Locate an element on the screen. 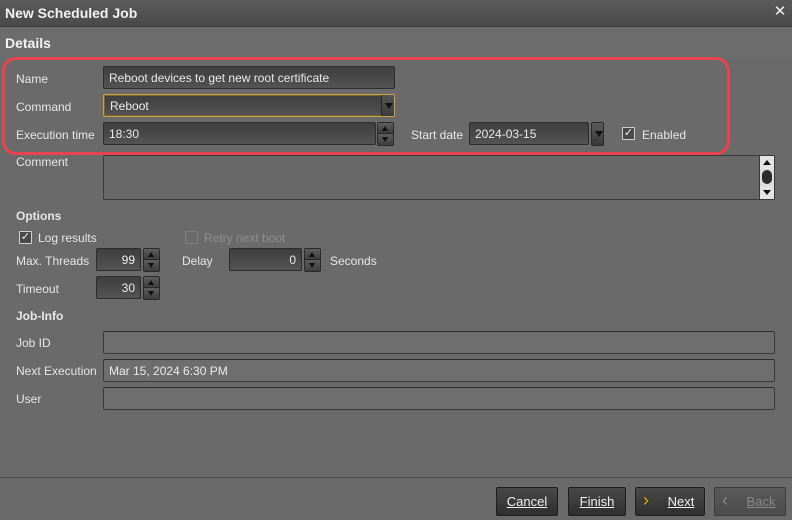 The image size is (792, 520). chevron-left-icon: ‹ is located at coordinates (725, 500).